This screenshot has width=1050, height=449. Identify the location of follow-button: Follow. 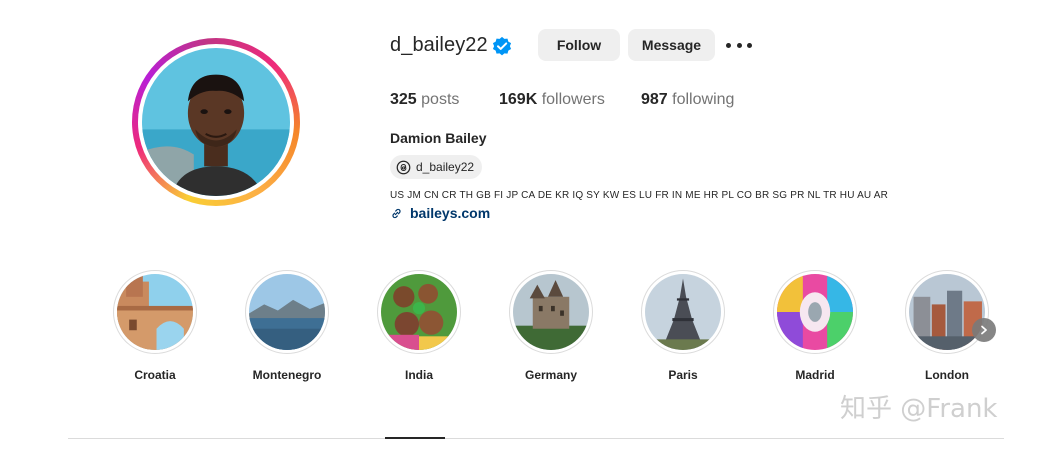
(579, 45).